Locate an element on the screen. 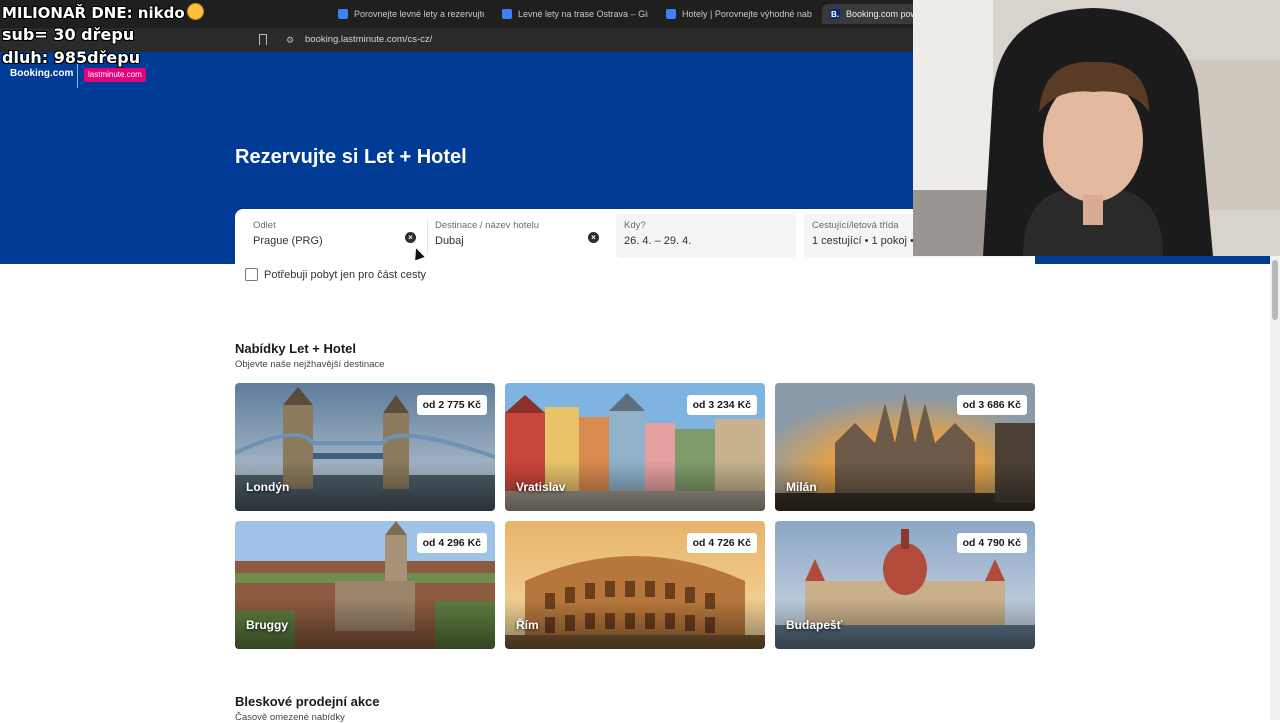 The width and height of the screenshot is (1280, 723). city-name: Milán is located at coordinates (801, 487).